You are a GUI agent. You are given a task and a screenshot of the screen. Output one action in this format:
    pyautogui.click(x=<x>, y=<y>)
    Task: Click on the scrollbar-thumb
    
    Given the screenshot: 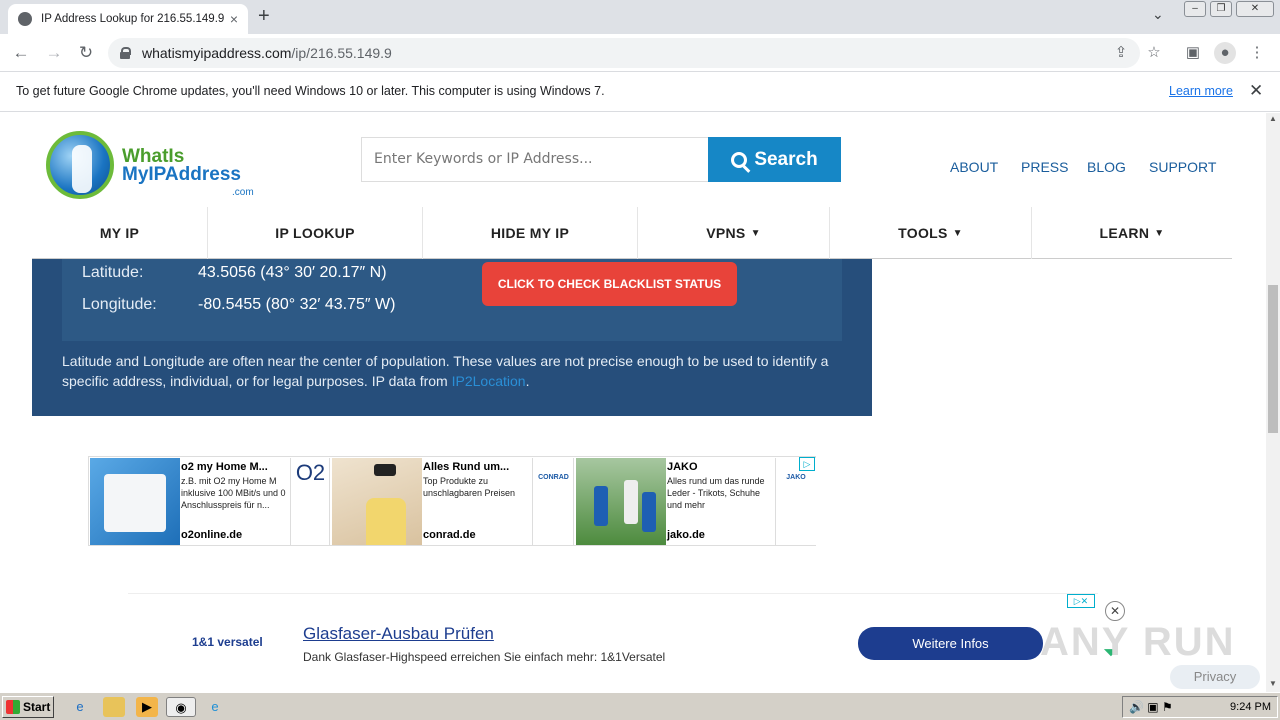 What is the action you would take?
    pyautogui.click(x=1273, y=359)
    